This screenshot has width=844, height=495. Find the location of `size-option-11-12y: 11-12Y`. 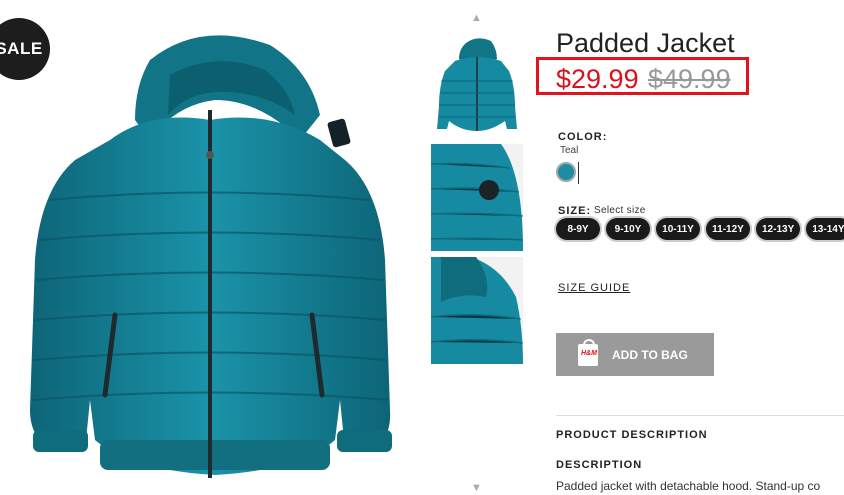

size-option-11-12y: 11-12Y is located at coordinates (728, 229).